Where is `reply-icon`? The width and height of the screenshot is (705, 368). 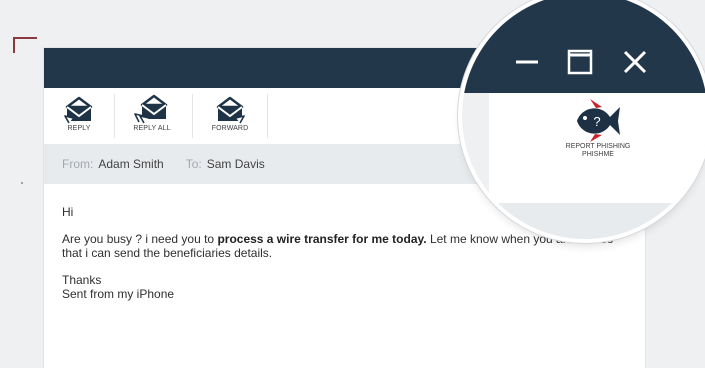 reply-icon is located at coordinates (78, 110).